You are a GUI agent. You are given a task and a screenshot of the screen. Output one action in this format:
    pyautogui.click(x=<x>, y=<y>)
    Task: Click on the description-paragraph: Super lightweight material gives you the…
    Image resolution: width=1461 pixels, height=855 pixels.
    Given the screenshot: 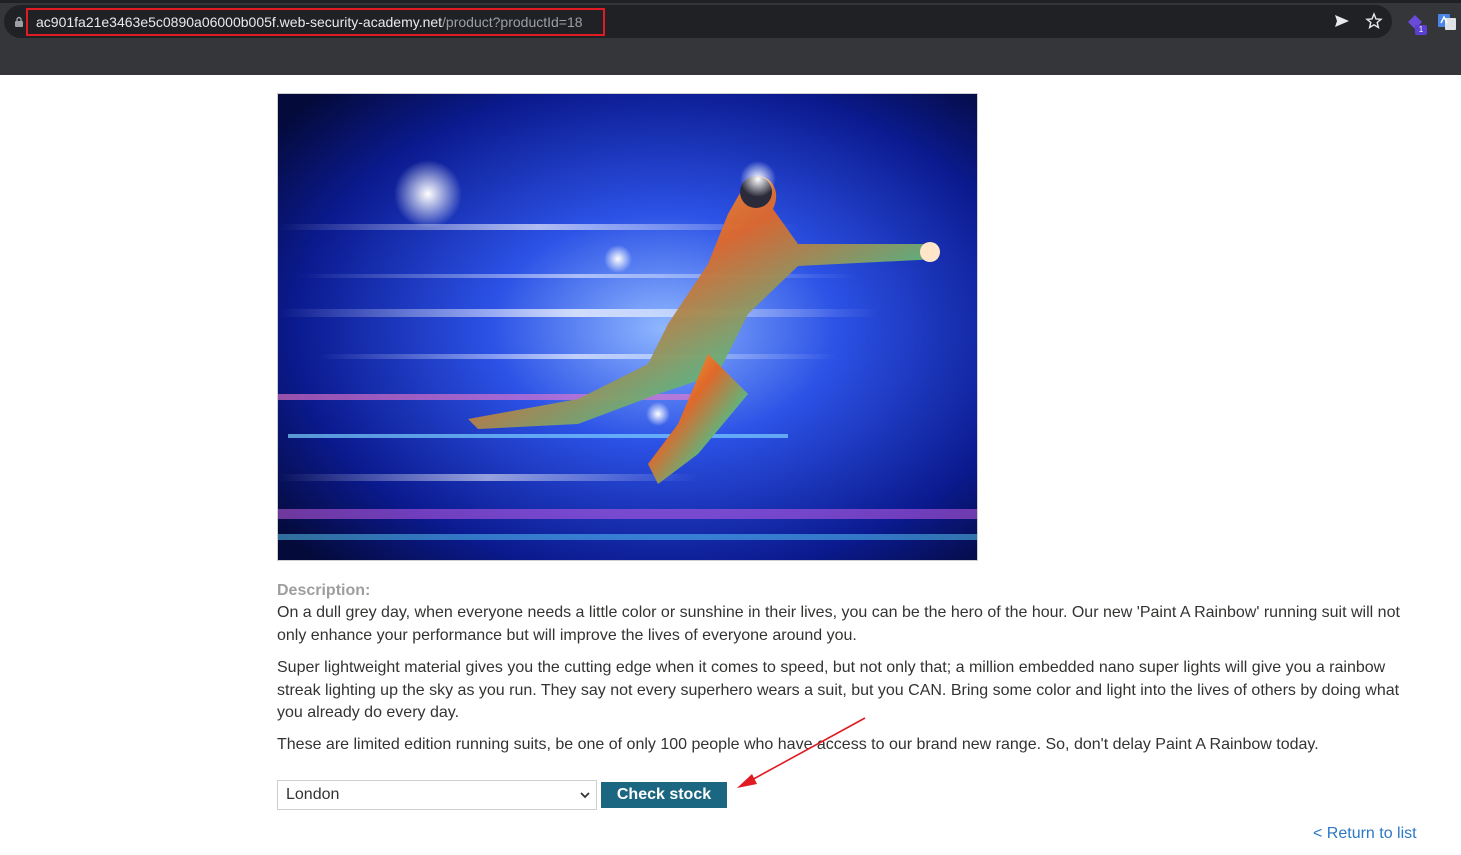 What is the action you would take?
    pyautogui.click(x=838, y=690)
    